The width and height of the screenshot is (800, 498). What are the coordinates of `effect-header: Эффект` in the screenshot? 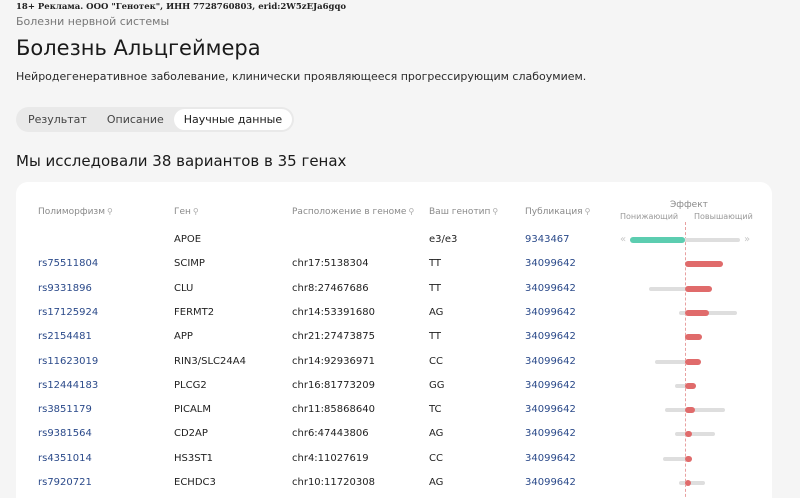 It's located at (689, 205).